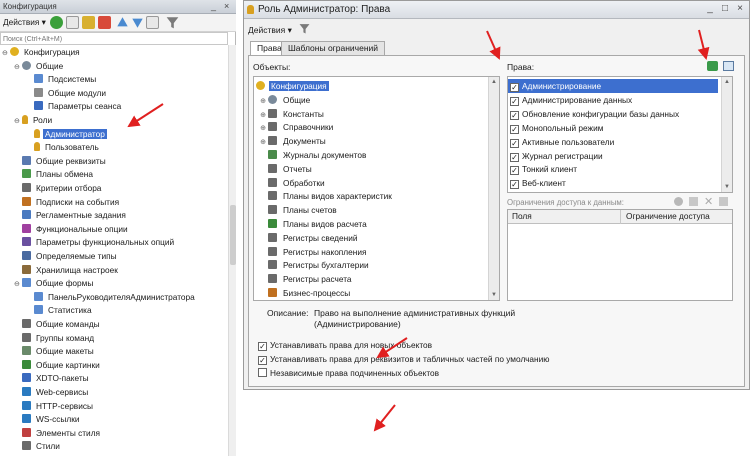  What do you see at coordinates (392, 348) in the screenshot?
I see `arrow-to-new-objects-checkbox` at bounding box center [392, 348].